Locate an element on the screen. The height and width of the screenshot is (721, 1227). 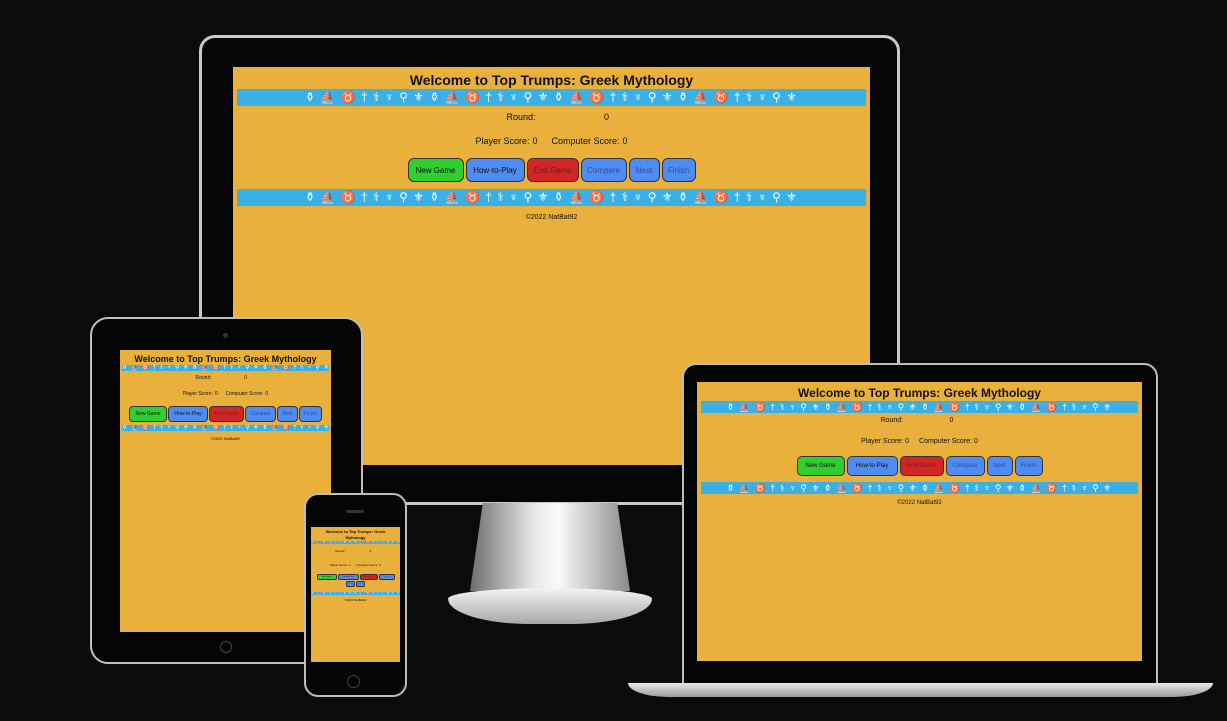
tablet-home-button is located at coordinates (226, 647).